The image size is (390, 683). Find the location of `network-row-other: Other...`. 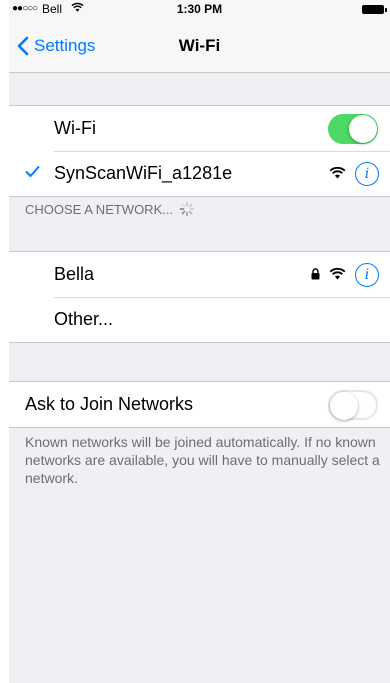

network-row-other: Other... is located at coordinates (199, 319).